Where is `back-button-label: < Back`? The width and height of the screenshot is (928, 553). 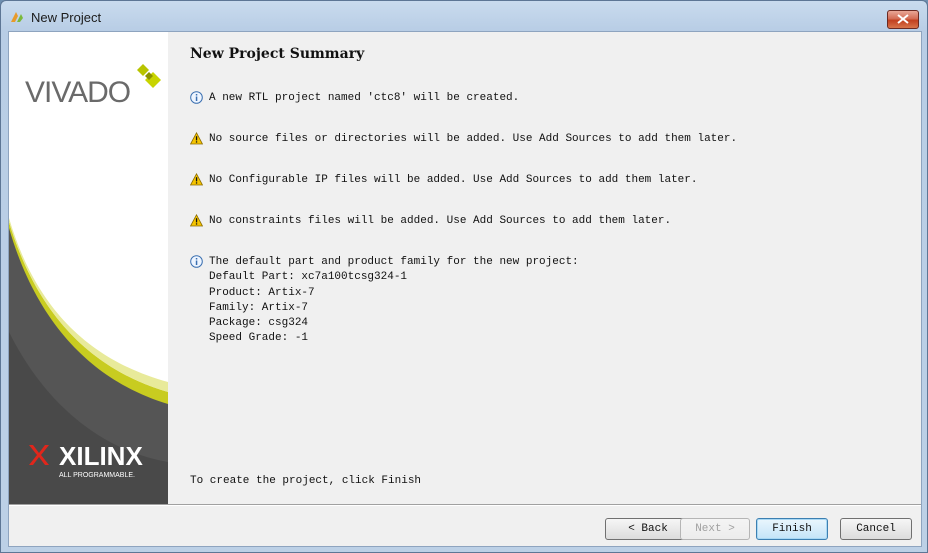 back-button-label: < Back is located at coordinates (648, 529).